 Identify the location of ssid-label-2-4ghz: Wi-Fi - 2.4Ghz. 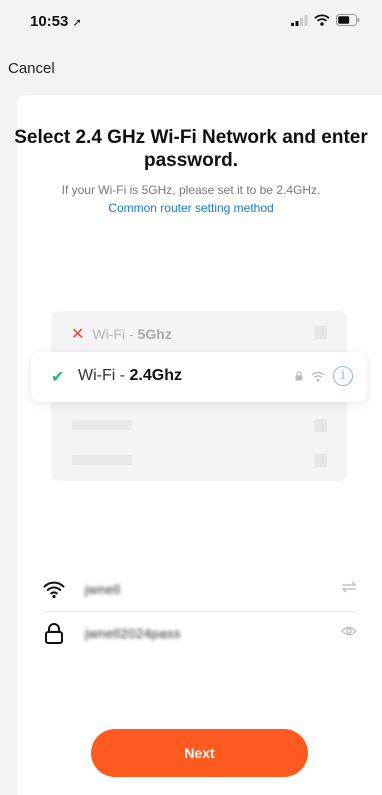
(130, 375).